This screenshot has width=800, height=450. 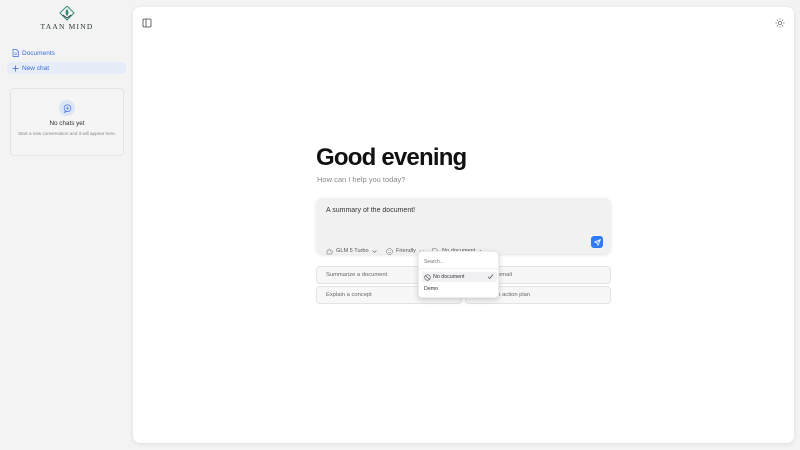 What do you see at coordinates (67, 26) in the screenshot?
I see `brand-name: TAAN MIND` at bounding box center [67, 26].